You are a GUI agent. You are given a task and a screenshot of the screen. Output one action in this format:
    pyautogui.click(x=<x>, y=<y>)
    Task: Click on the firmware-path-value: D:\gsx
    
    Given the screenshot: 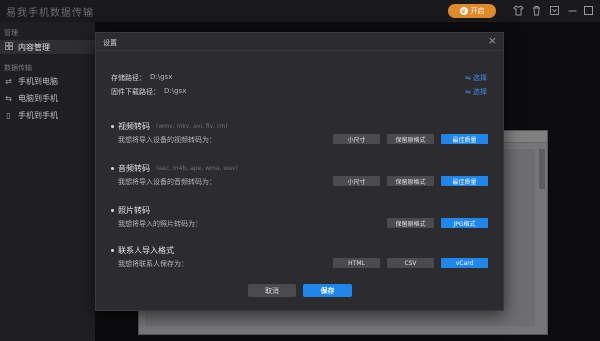 What is the action you would take?
    pyautogui.click(x=175, y=91)
    